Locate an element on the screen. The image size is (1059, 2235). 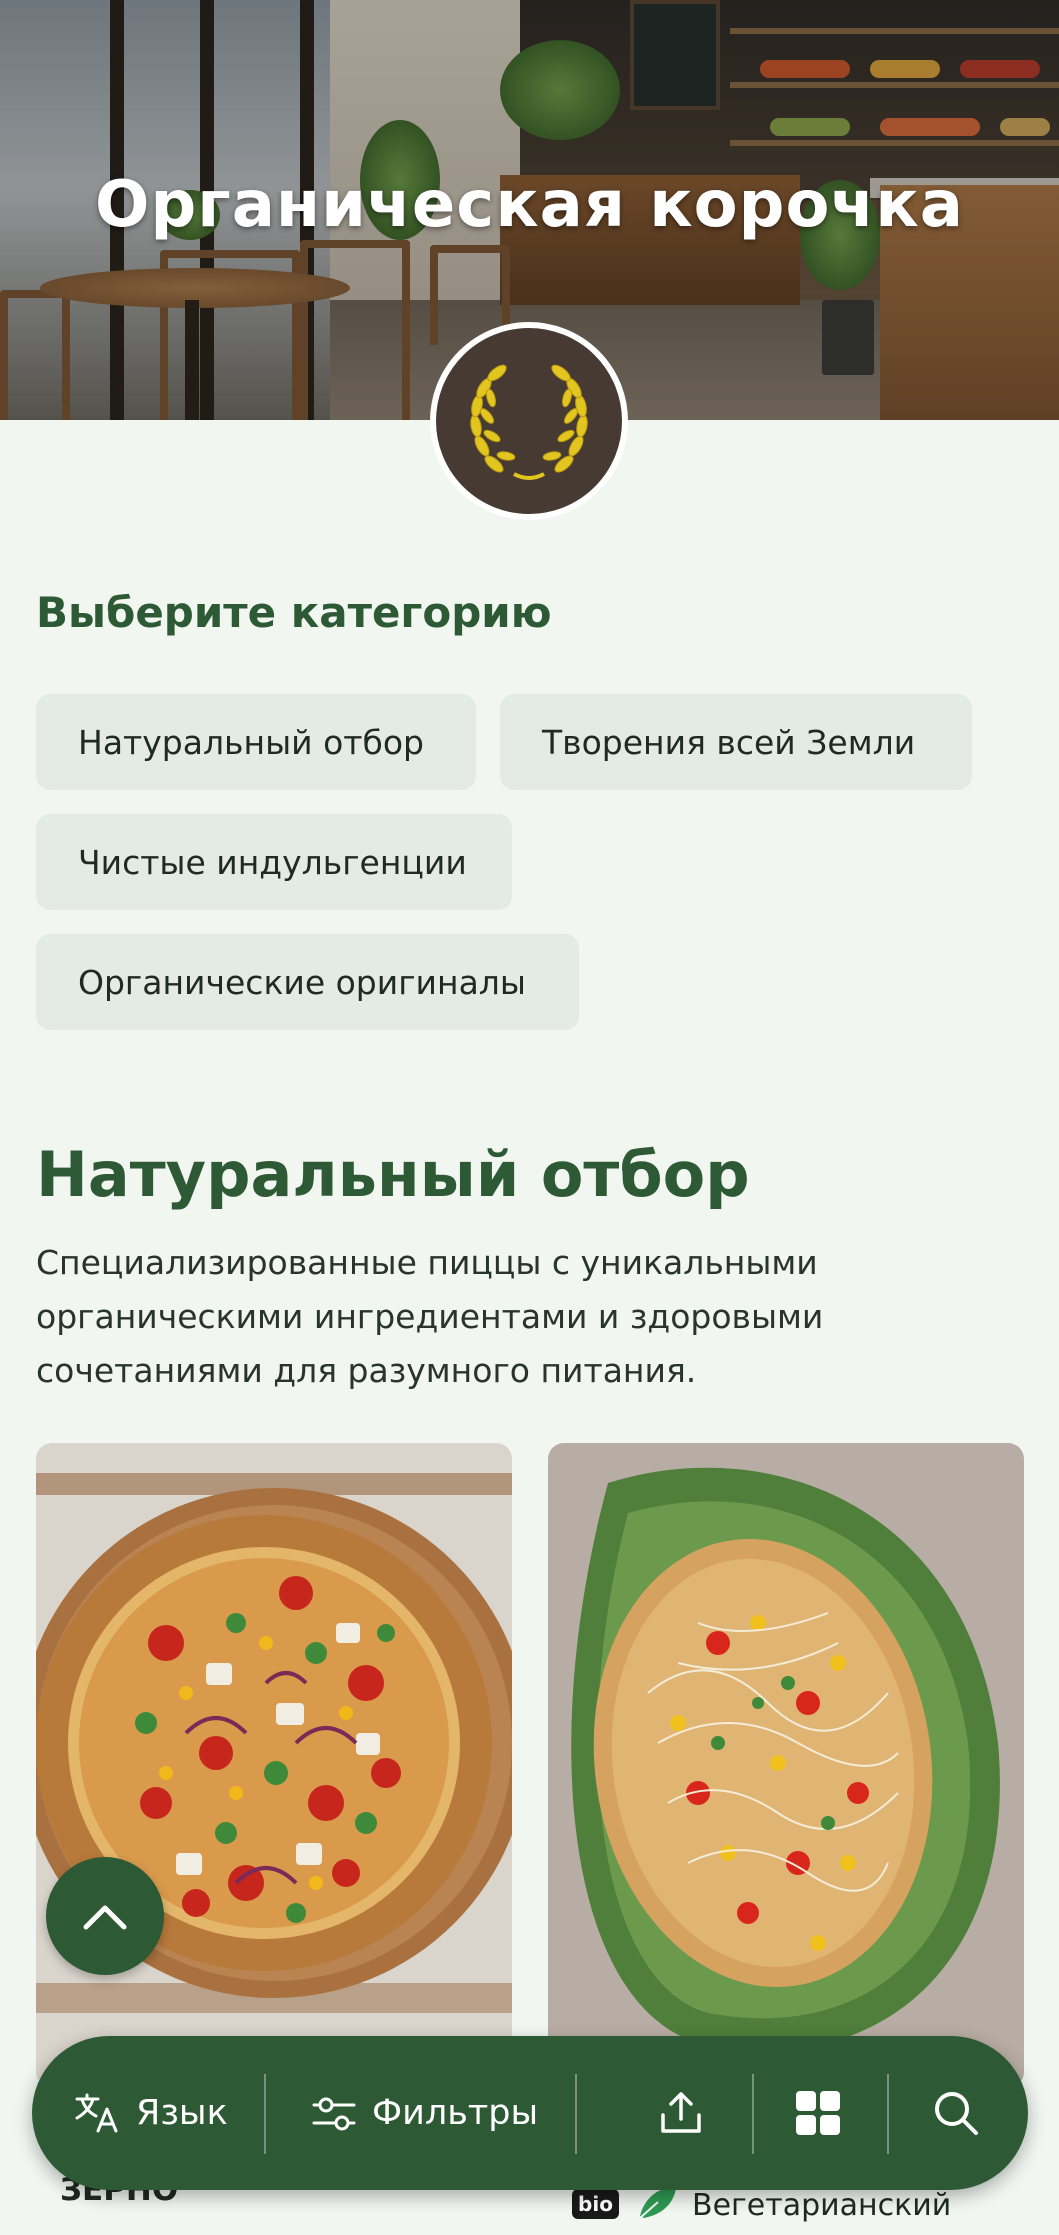
chevron-up-icon is located at coordinates (105, 1917).